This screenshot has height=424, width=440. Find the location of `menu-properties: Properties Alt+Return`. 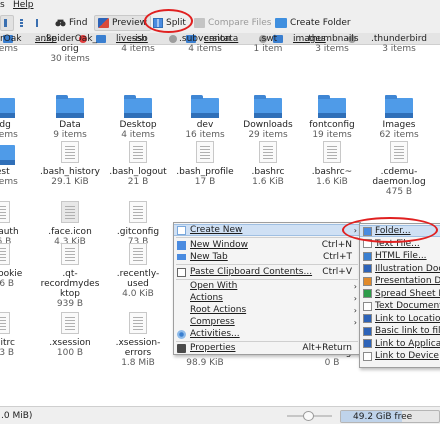

menu-properties: Properties Alt+Return is located at coordinates (267, 348).